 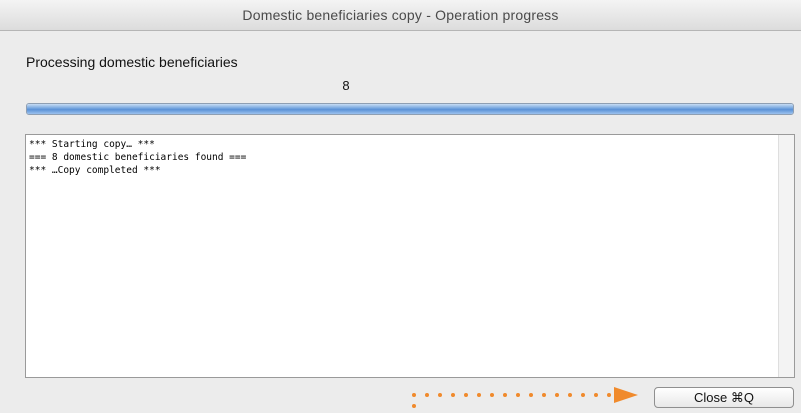 What do you see at coordinates (786, 256) in the screenshot?
I see `log-scrollbar` at bounding box center [786, 256].